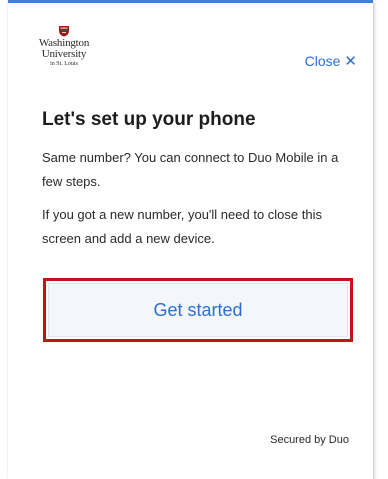 Image resolution: width=388 pixels, height=479 pixels. I want to click on close-button: Close ✕, so click(331, 61).